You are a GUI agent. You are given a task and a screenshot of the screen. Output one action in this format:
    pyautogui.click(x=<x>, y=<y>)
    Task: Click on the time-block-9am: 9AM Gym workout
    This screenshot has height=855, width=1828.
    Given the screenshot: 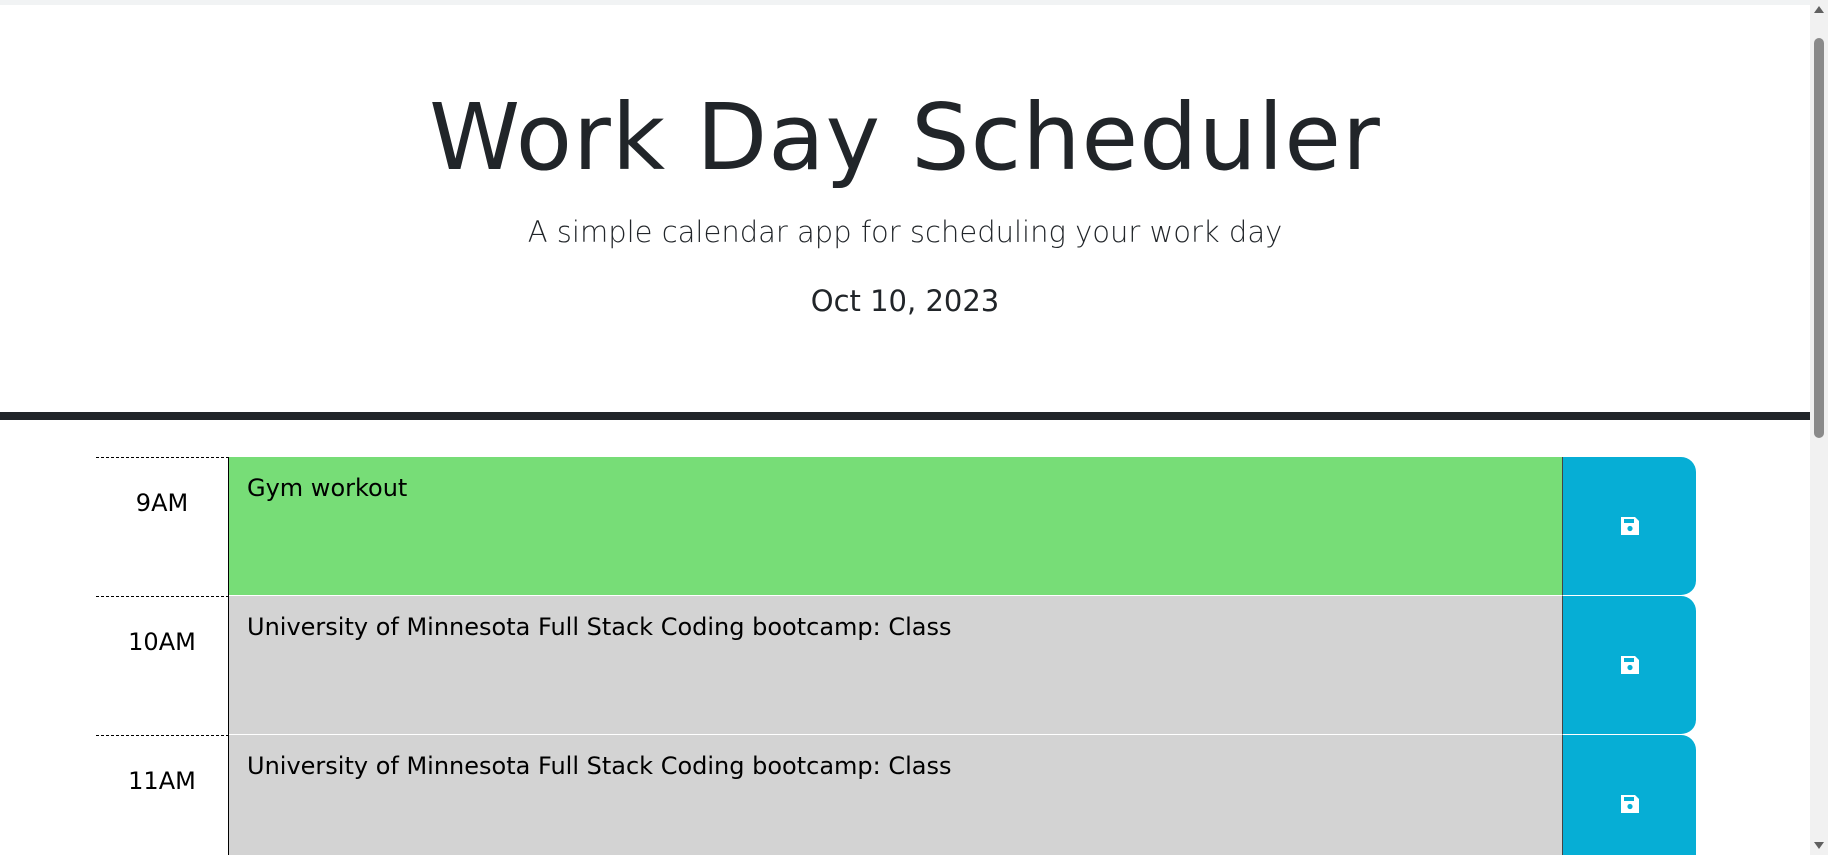 What is the action you would take?
    pyautogui.click(x=897, y=526)
    